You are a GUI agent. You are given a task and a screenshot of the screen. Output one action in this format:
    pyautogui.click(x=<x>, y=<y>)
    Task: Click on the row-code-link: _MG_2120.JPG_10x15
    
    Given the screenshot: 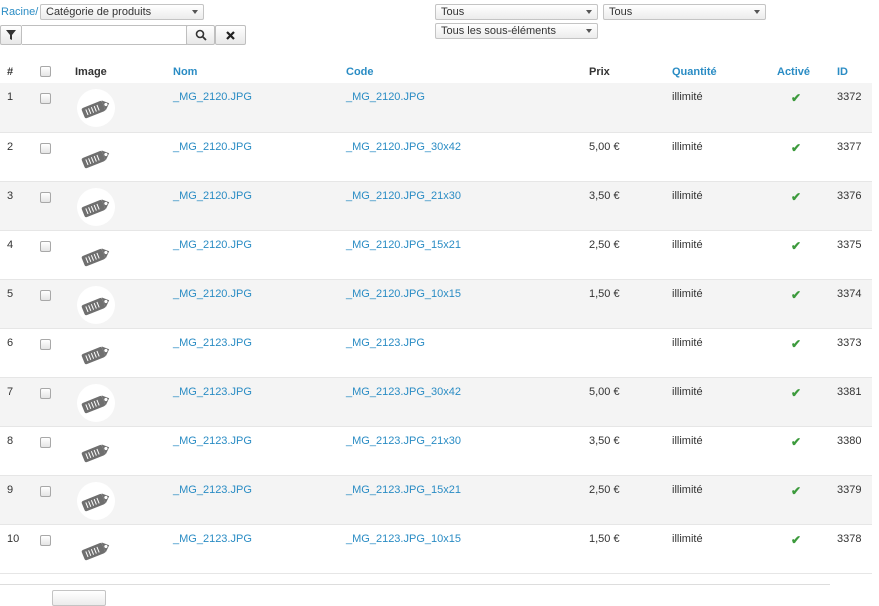 What is the action you would take?
    pyautogui.click(x=467, y=304)
    